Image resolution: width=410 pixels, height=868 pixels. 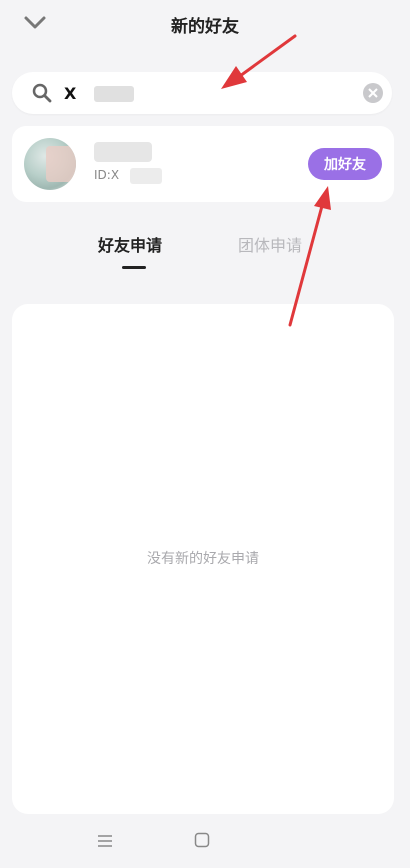 What do you see at coordinates (202, 840) in the screenshot?
I see `home-icon` at bounding box center [202, 840].